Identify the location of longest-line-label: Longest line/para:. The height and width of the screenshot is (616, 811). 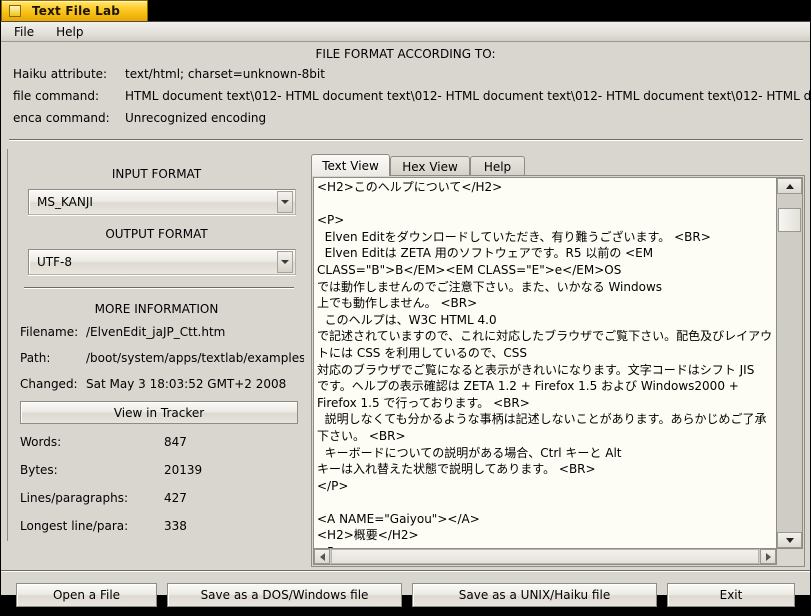
(74, 526).